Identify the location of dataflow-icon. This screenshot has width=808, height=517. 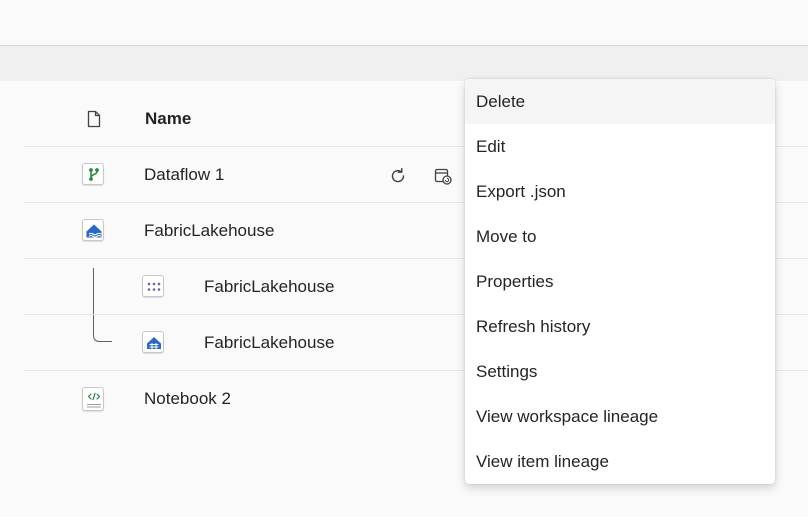
(93, 174).